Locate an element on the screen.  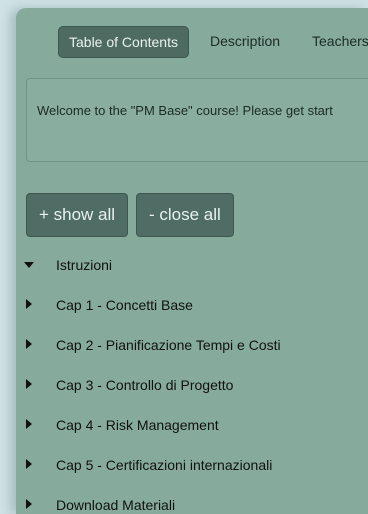
tree-item-cap-2: Cap 2 - Pianificazione Tempi e Costi is located at coordinates (192, 345).